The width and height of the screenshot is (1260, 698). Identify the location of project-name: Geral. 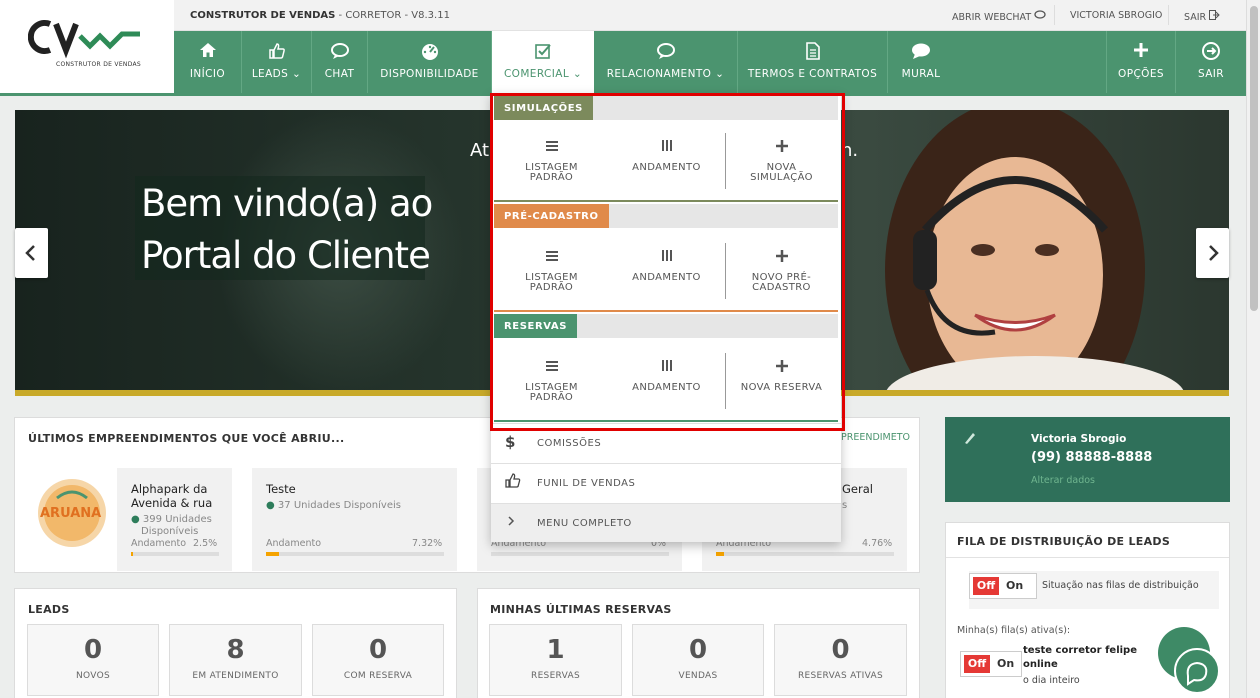
(857, 489).